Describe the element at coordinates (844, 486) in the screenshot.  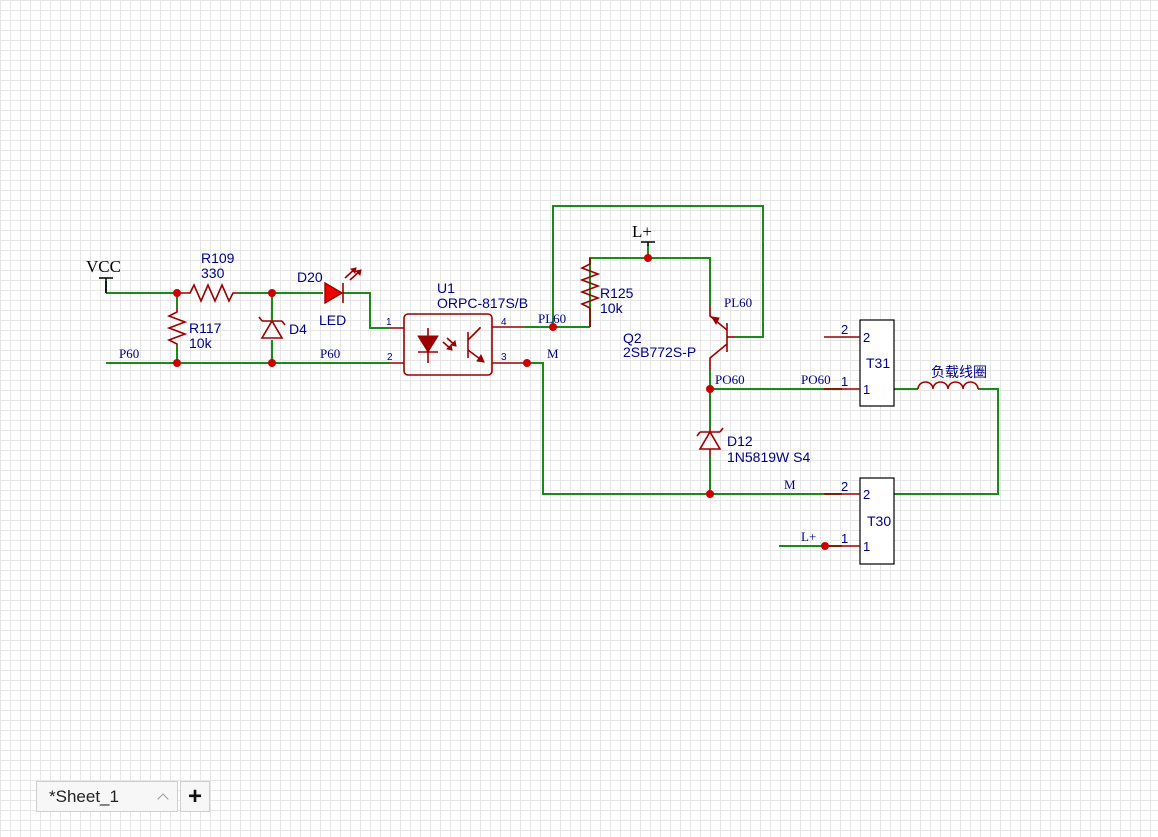
I see `t30-ext-pin-2: 2` at that location.